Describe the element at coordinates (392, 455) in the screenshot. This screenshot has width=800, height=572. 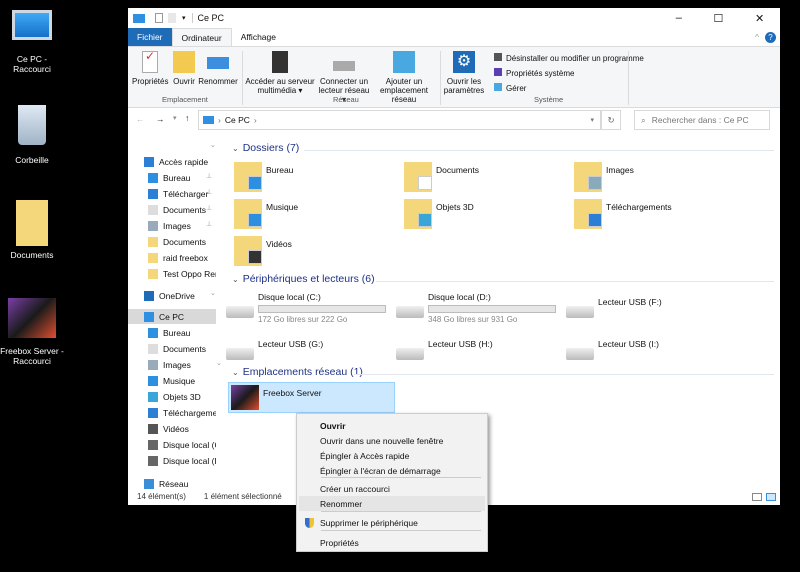
I see `context-menu-item: Épingler à Accès rapide` at that location.